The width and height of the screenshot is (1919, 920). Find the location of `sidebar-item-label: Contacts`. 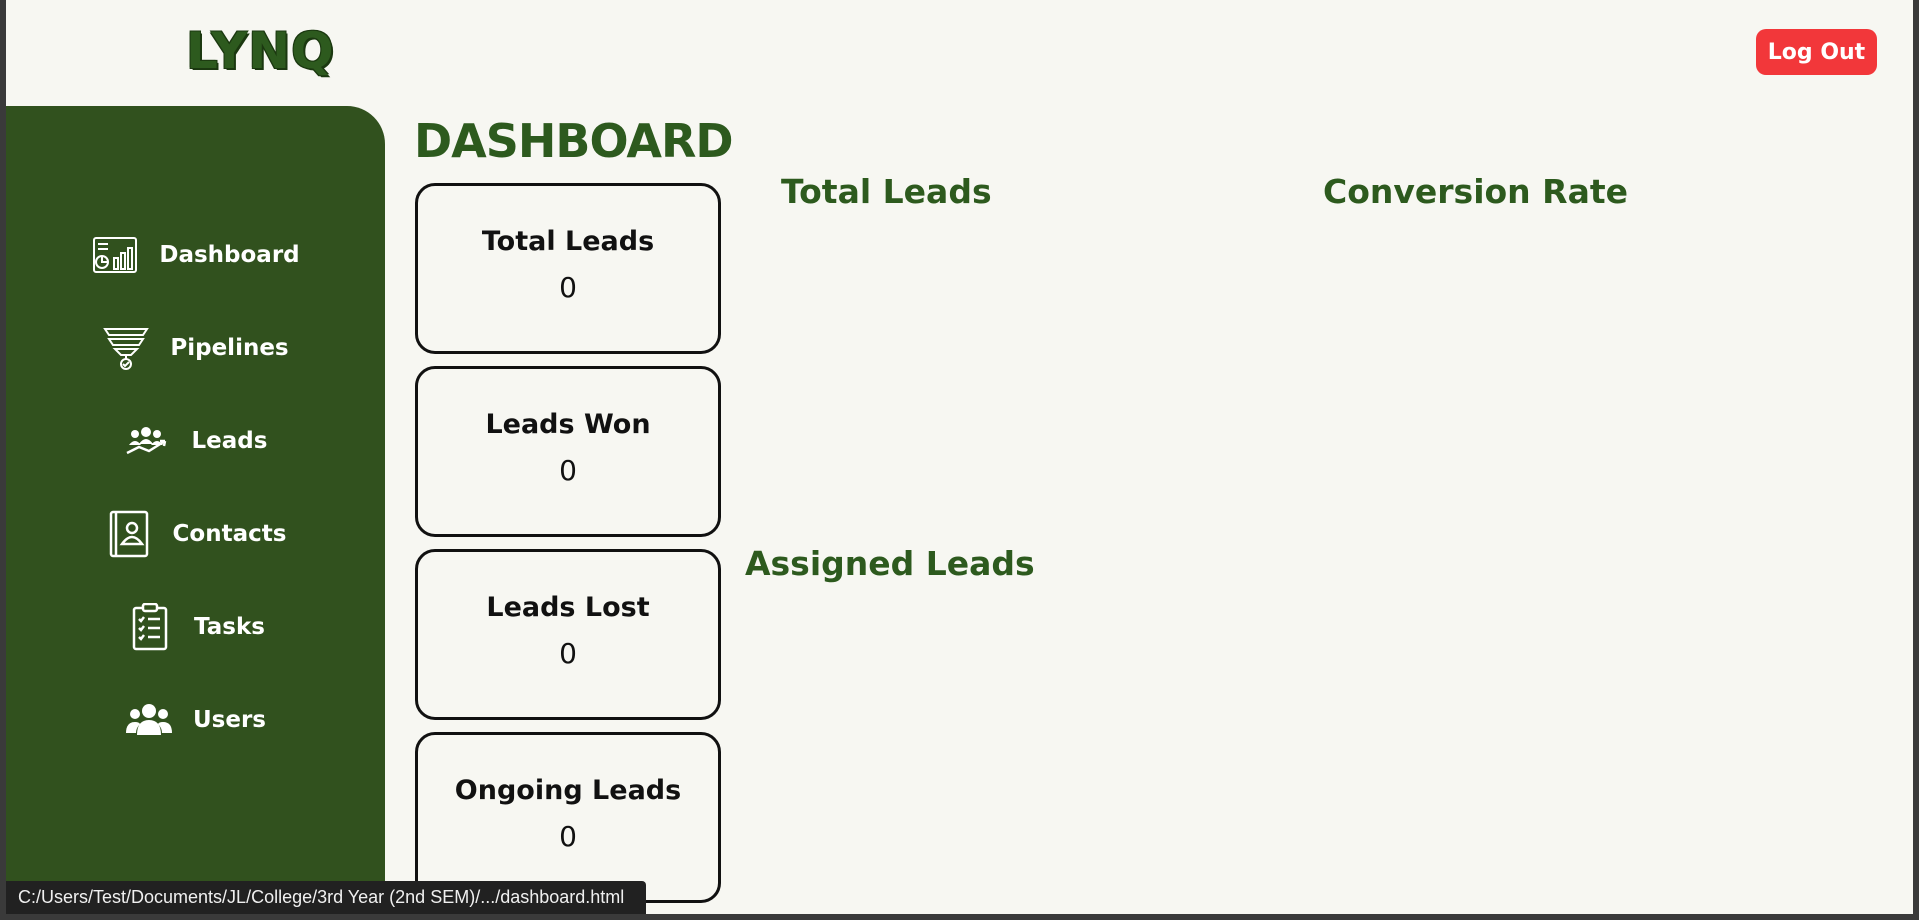

sidebar-item-label: Contacts is located at coordinates (229, 534).